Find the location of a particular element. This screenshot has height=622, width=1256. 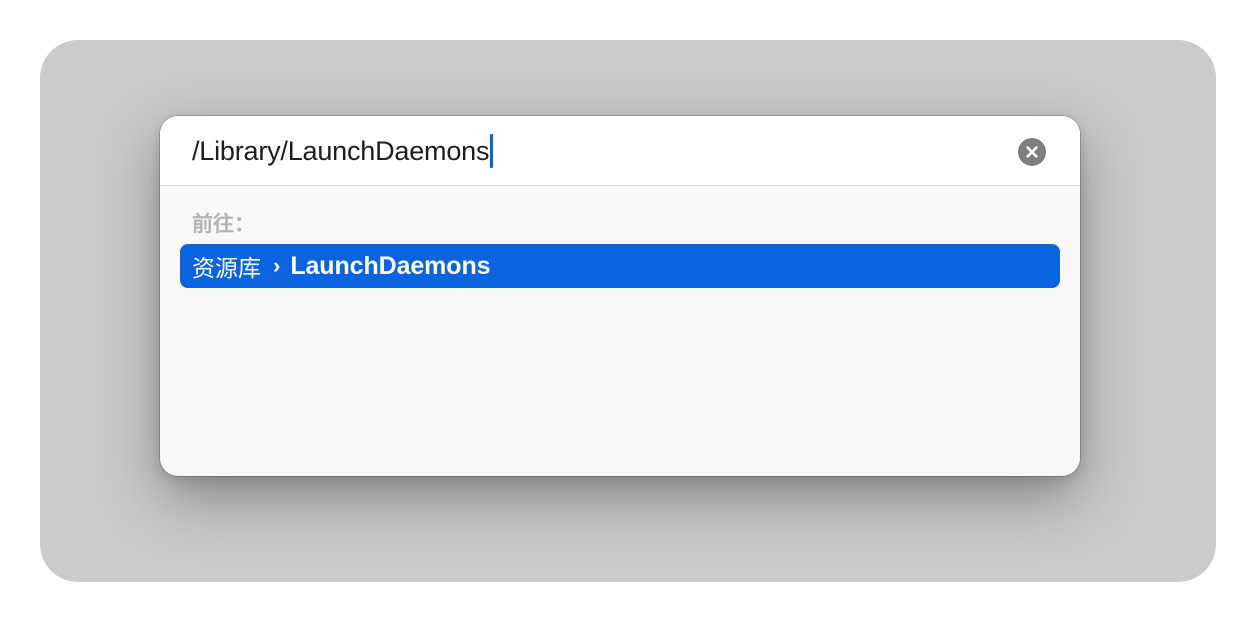

clear-button is located at coordinates (1032, 152).